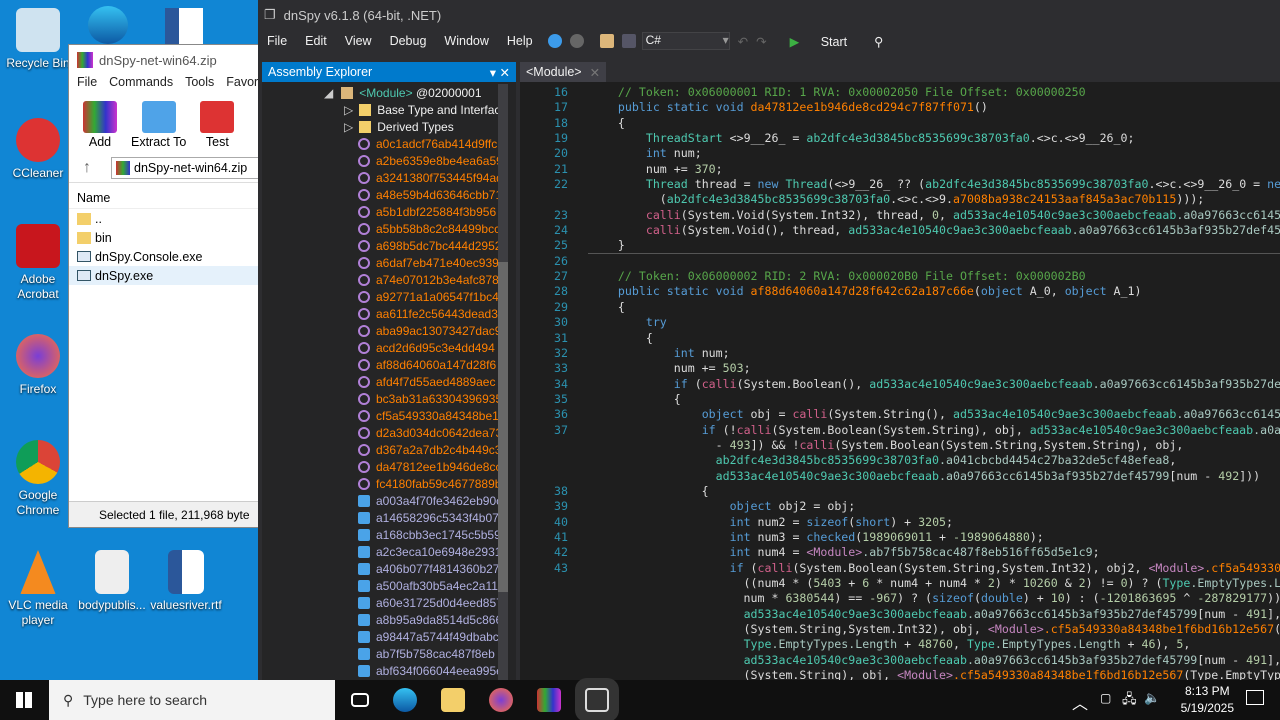 The height and width of the screenshot is (720, 1280). Describe the element at coordinates (549, 700) in the screenshot. I see `winrar-taskbar-icon` at that location.